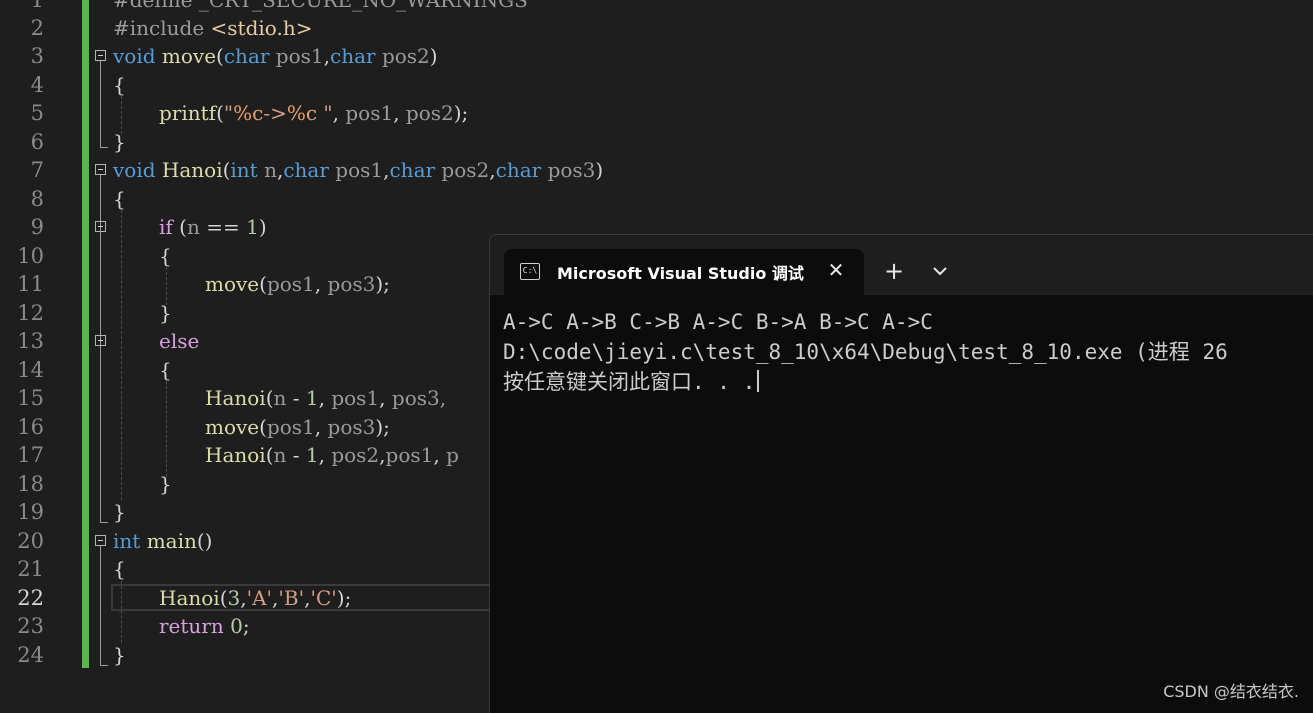 Image resolution: width=1313 pixels, height=713 pixels. I want to click on token: return, so click(191, 626).